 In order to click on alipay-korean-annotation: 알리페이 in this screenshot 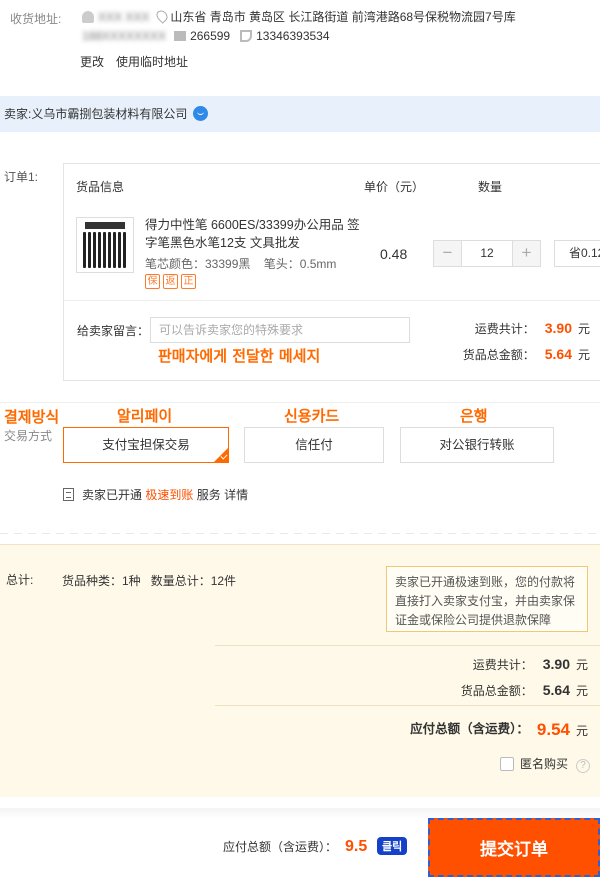, I will do `click(145, 416)`.